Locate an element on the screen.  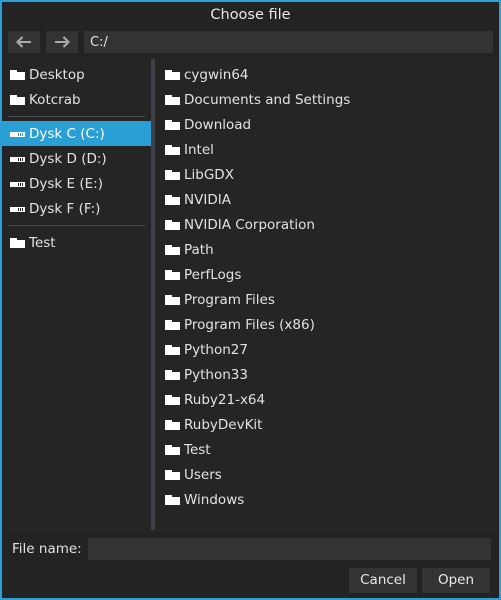
item-label: Intel is located at coordinates (199, 149).